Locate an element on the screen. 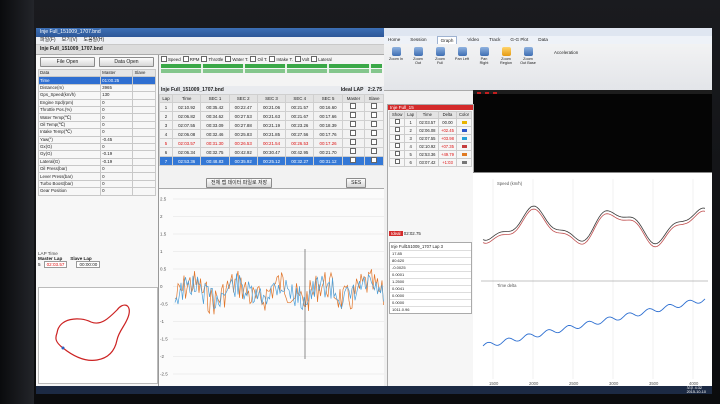 This screenshot has width=720, height=404. data-open-button: Data Open is located at coordinates (126, 62).